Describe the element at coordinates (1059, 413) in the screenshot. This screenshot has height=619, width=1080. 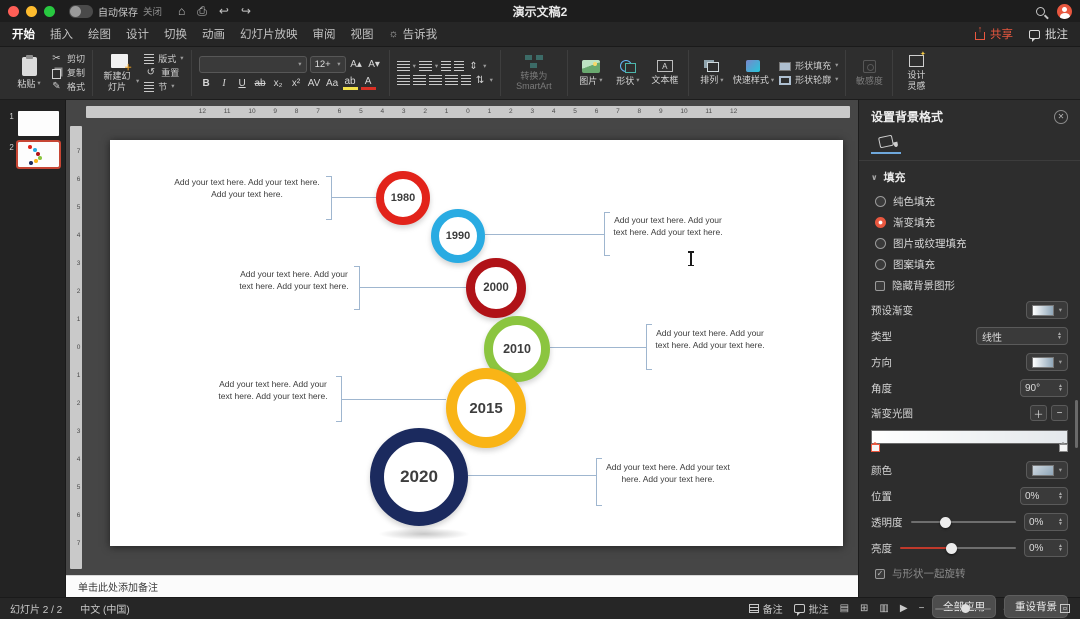
I see `remove-stop-button: −` at that location.